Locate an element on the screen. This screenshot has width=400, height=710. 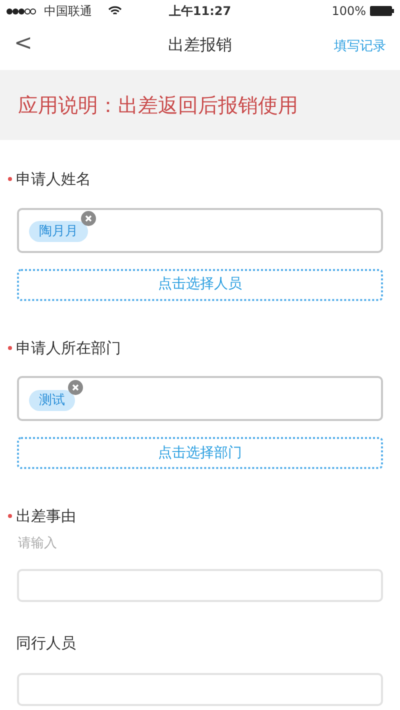
battery-icon is located at coordinates (382, 11).